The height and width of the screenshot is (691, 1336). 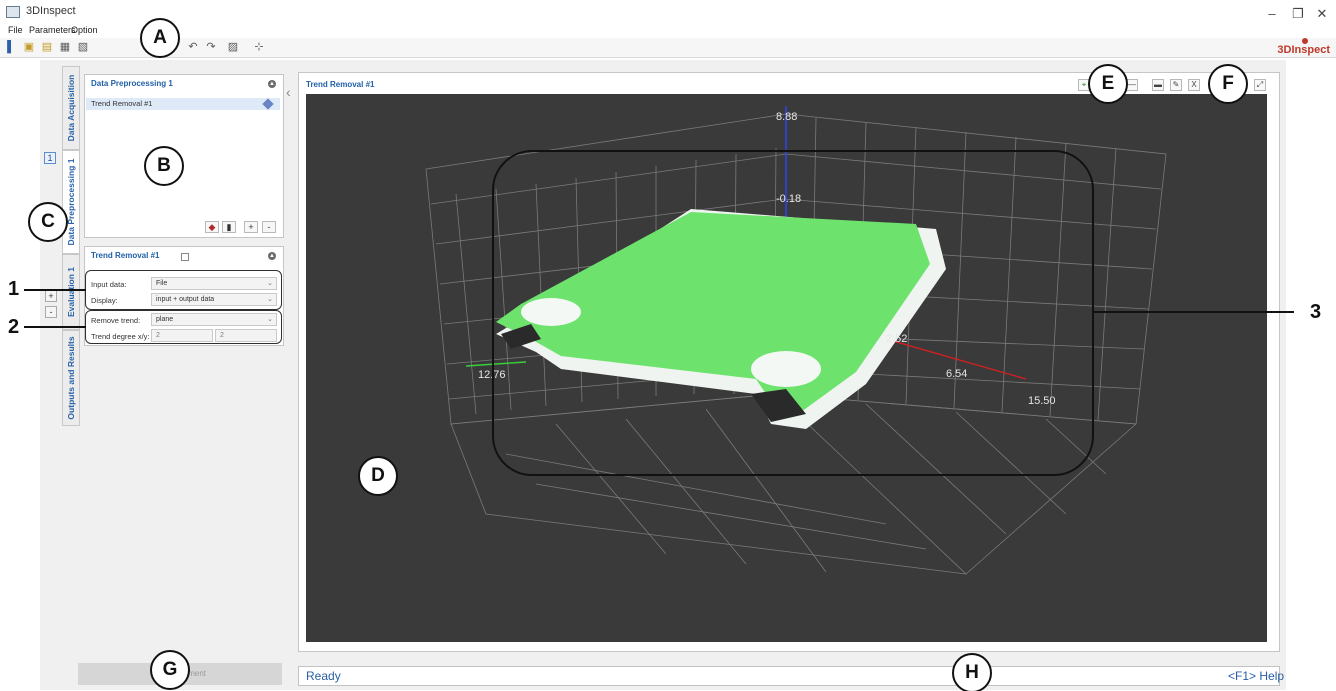 What do you see at coordinates (378, 476) in the screenshot?
I see `callout-d: D` at bounding box center [378, 476].